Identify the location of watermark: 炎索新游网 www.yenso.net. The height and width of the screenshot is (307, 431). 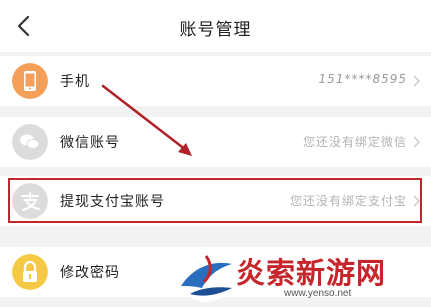
(301, 276).